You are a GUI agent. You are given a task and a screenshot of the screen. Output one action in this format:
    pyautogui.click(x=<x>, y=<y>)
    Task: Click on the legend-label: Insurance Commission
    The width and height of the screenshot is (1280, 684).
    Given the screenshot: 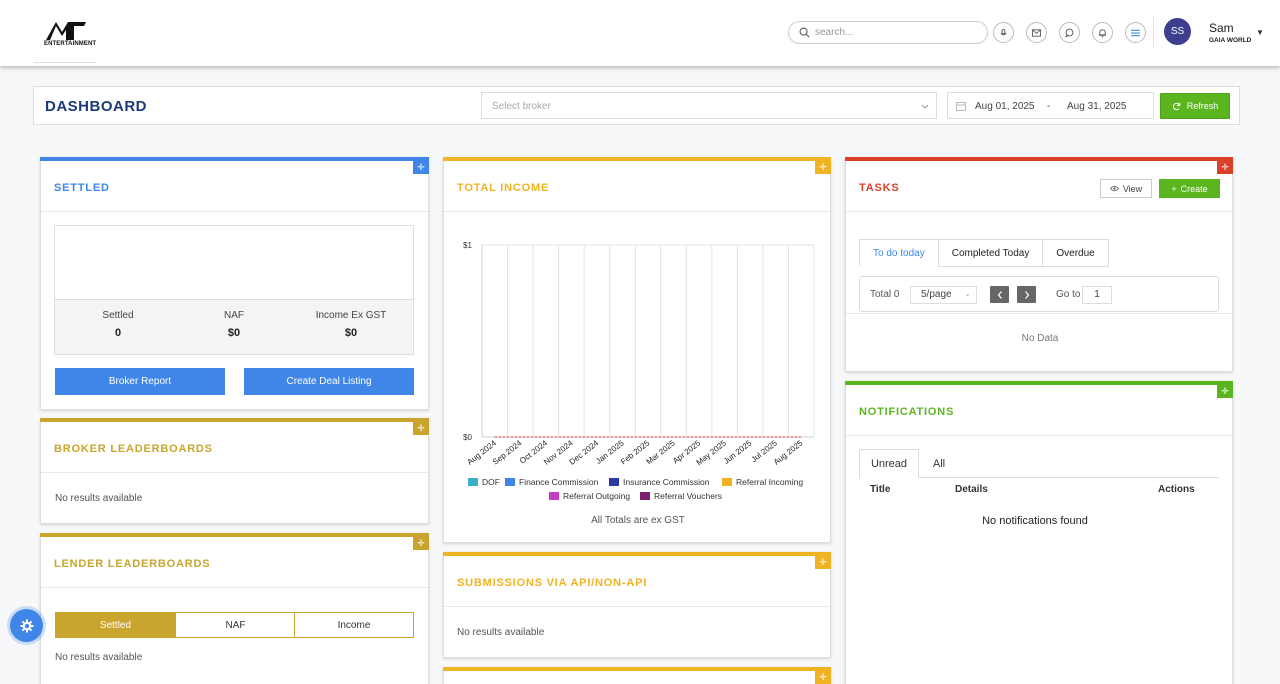 What is the action you would take?
    pyautogui.click(x=666, y=482)
    